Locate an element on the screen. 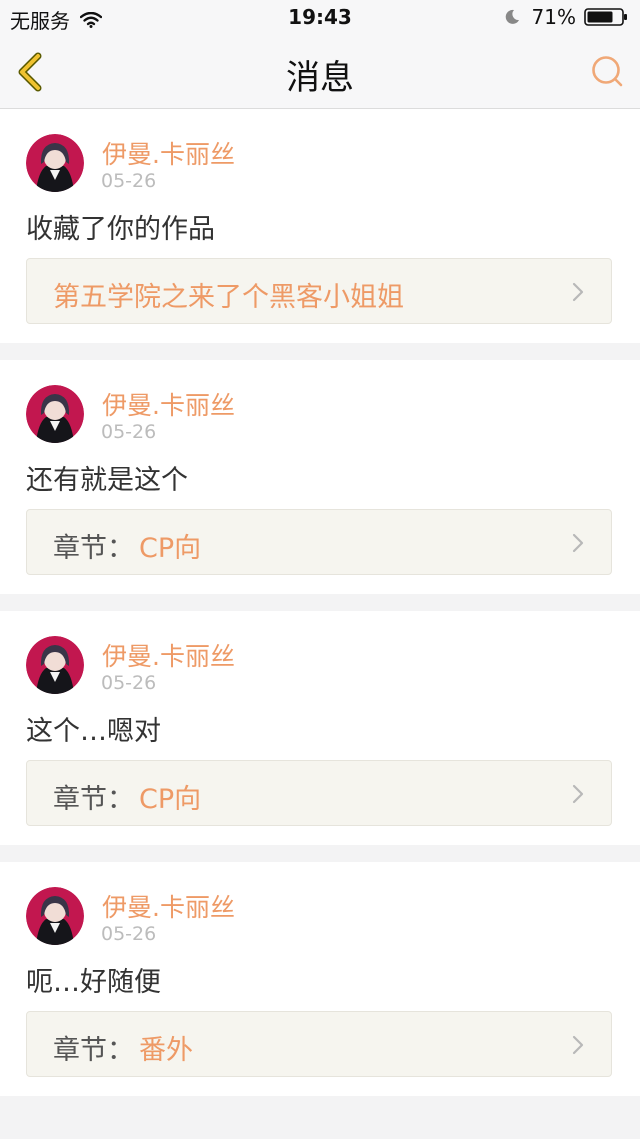 This screenshot has height=1139, width=640. battery-percent: 71% is located at coordinates (553, 17).